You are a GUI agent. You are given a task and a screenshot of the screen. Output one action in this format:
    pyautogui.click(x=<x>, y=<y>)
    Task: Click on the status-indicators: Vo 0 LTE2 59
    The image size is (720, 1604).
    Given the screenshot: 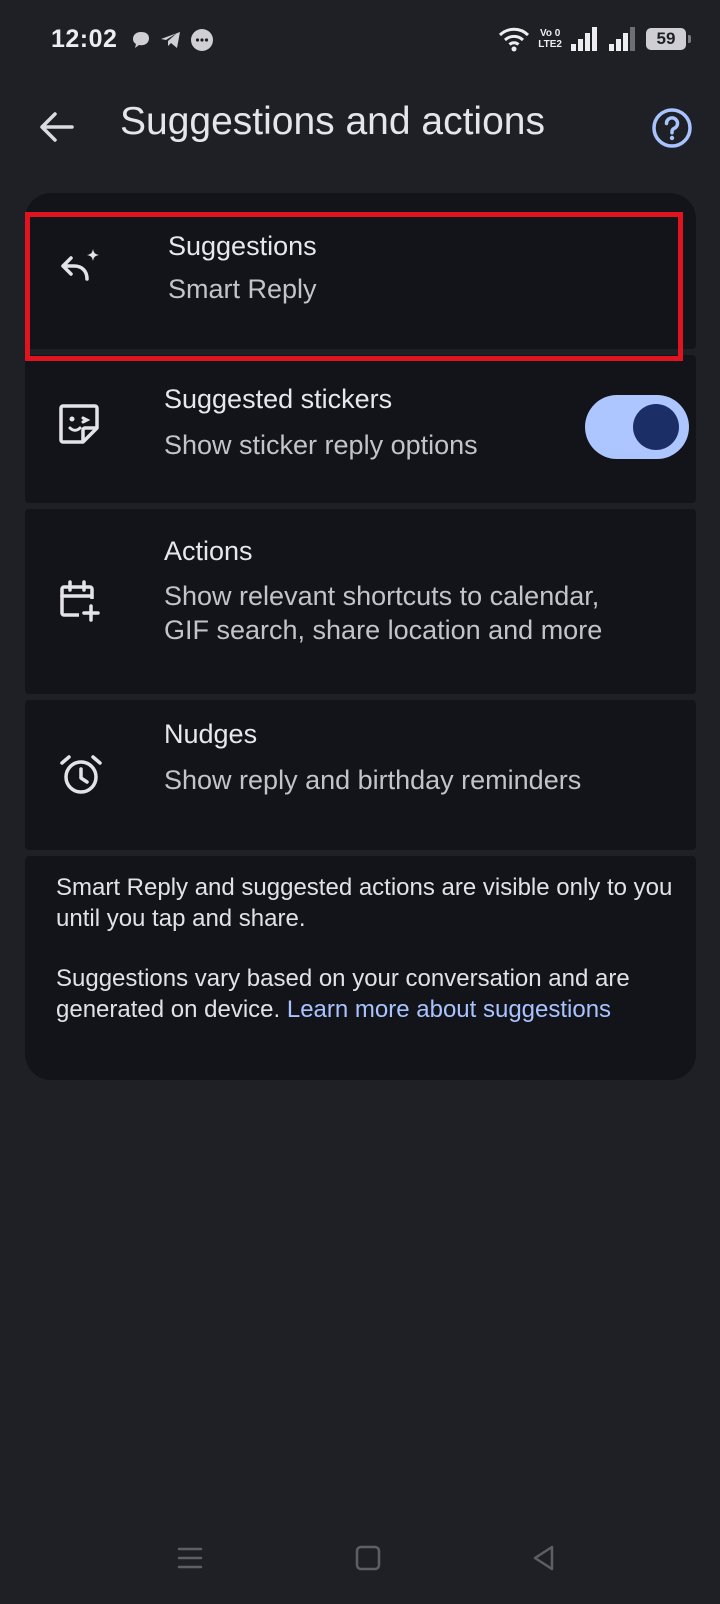 What is the action you would take?
    pyautogui.click(x=594, y=39)
    